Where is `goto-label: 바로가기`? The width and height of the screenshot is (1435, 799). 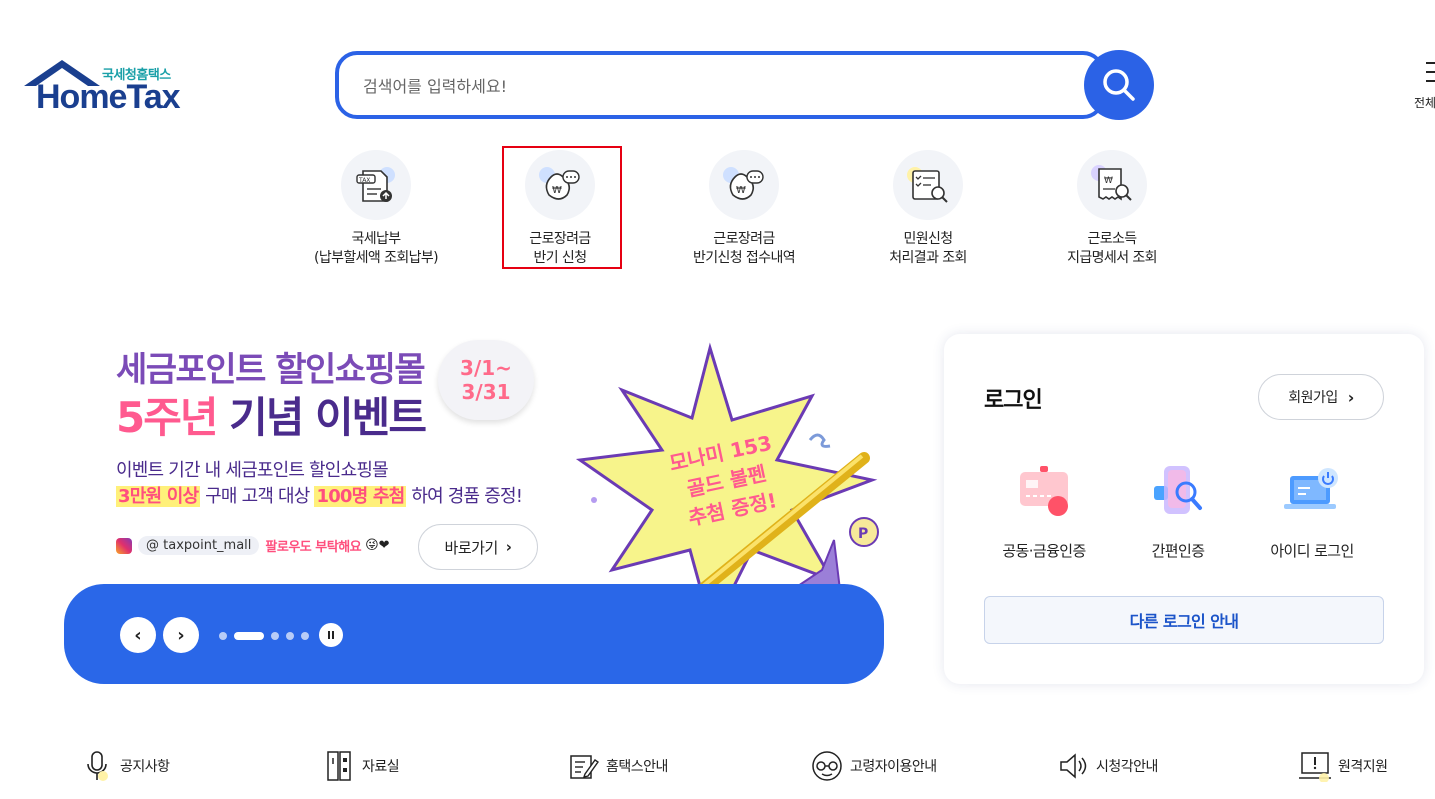
goto-label: 바로가기 is located at coordinates (471, 547).